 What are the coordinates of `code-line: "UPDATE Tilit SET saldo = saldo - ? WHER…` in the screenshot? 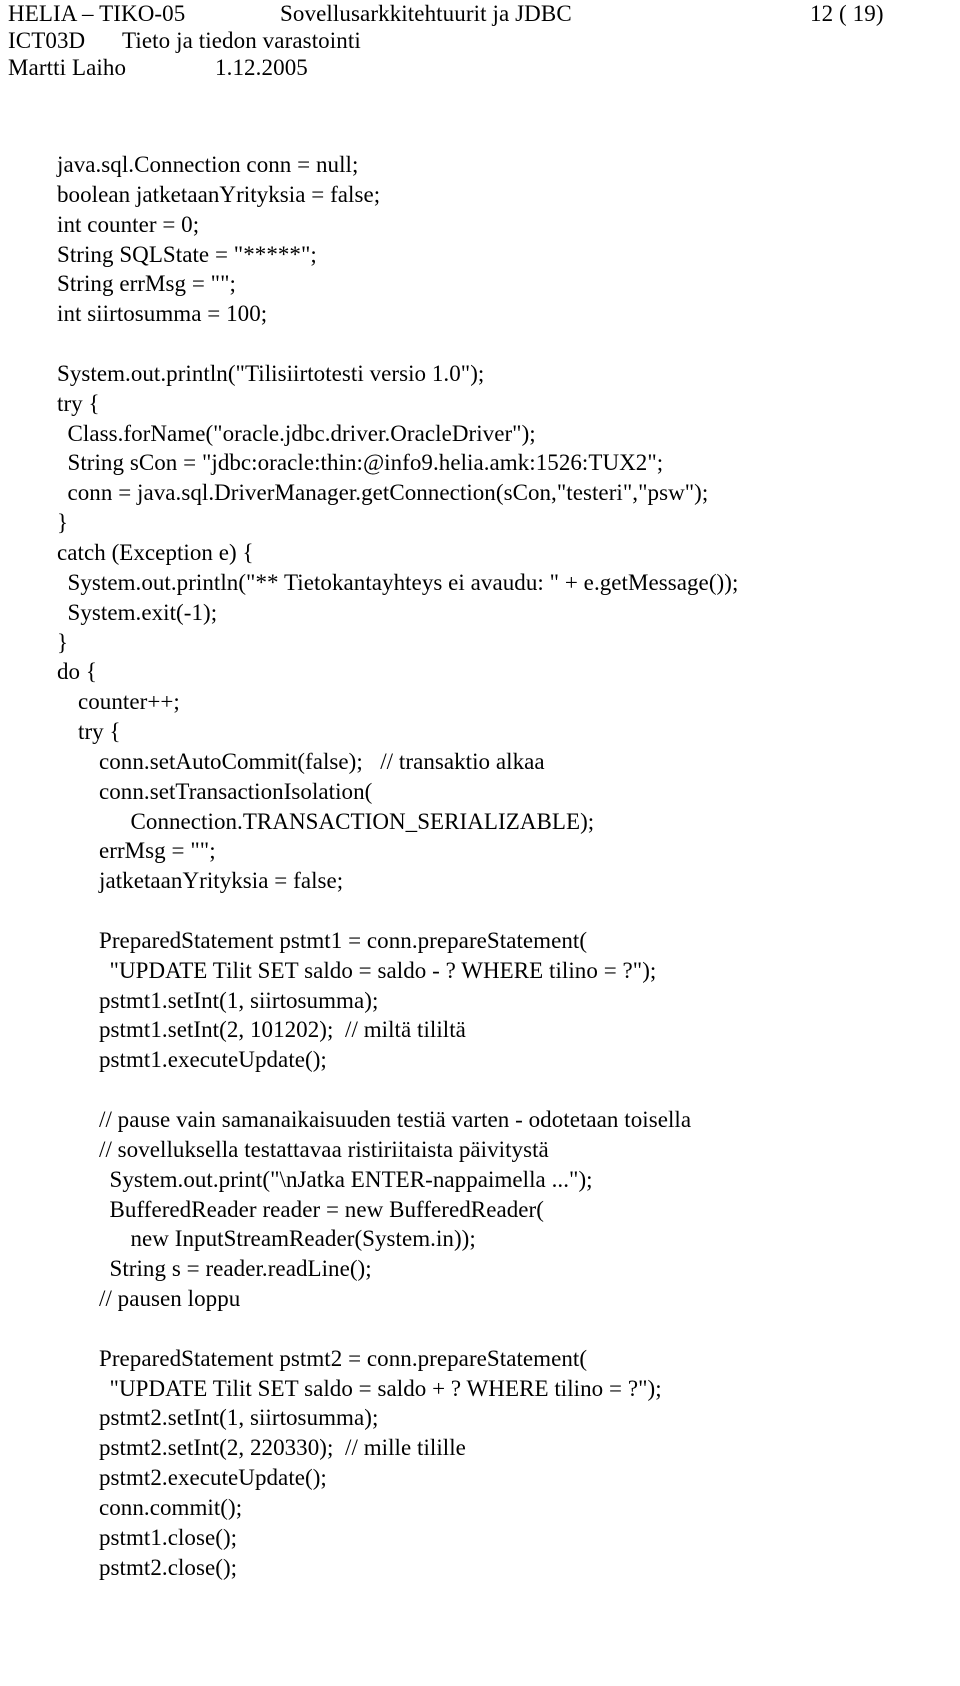 It's located at (383, 970).